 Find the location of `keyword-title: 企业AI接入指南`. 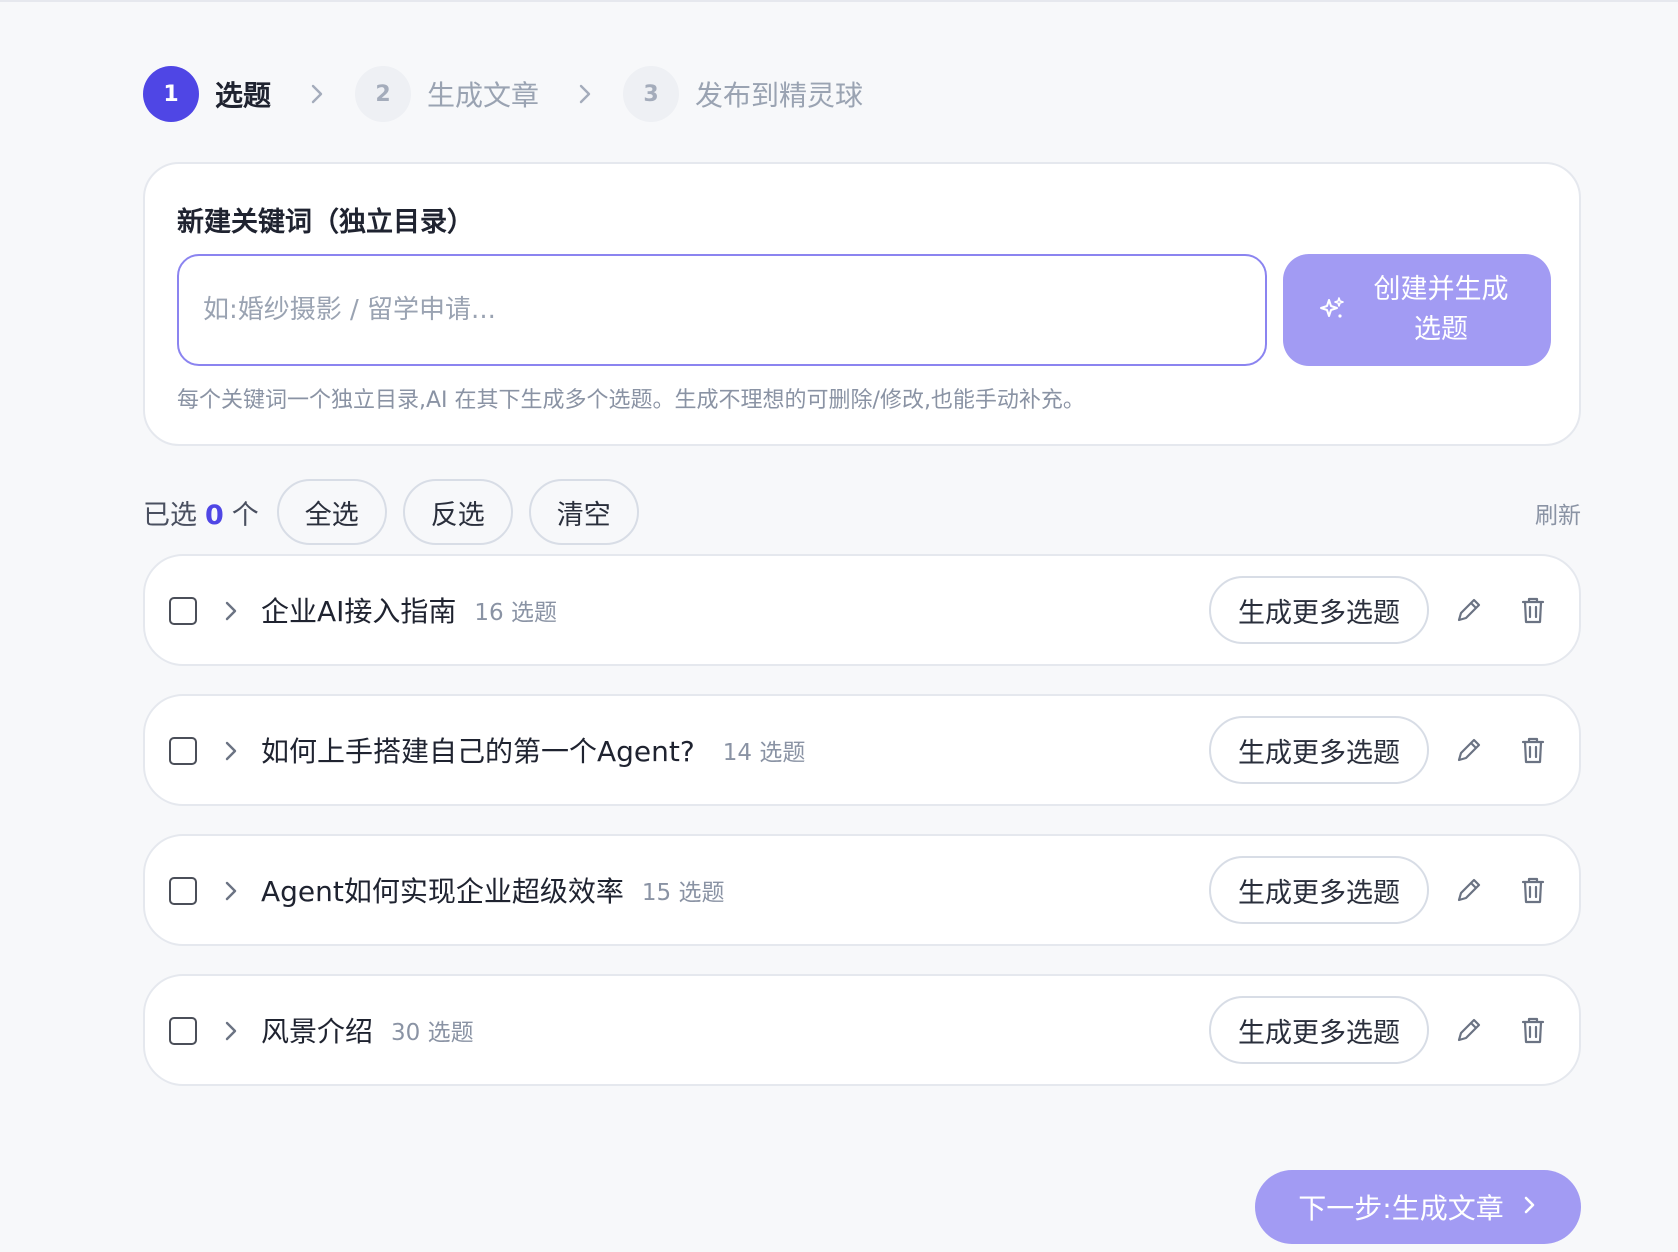

keyword-title: 企业AI接入指南 is located at coordinates (359, 611).